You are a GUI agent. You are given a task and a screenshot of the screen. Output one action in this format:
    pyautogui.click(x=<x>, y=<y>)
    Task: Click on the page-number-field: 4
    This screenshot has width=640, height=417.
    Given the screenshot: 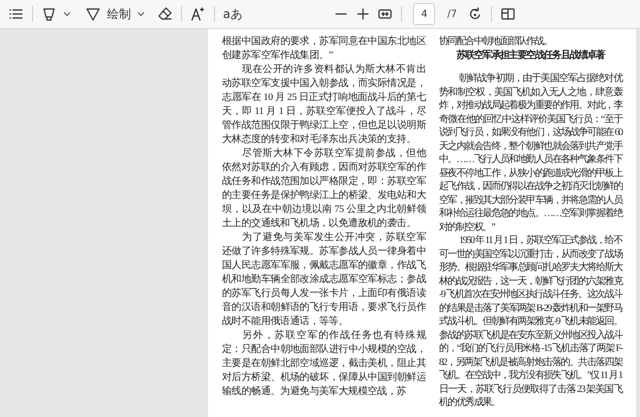 What is the action you would take?
    pyautogui.click(x=424, y=14)
    